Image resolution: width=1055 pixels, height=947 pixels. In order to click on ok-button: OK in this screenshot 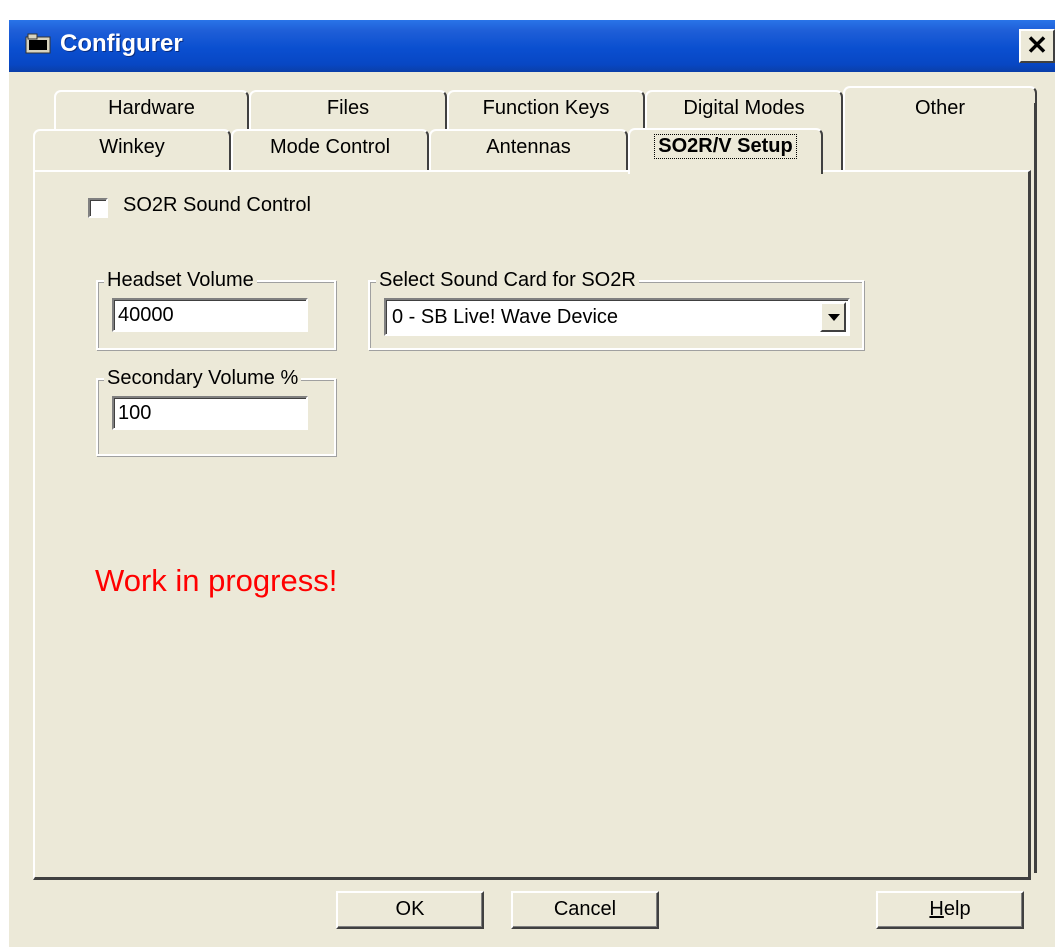, I will do `click(410, 910)`.